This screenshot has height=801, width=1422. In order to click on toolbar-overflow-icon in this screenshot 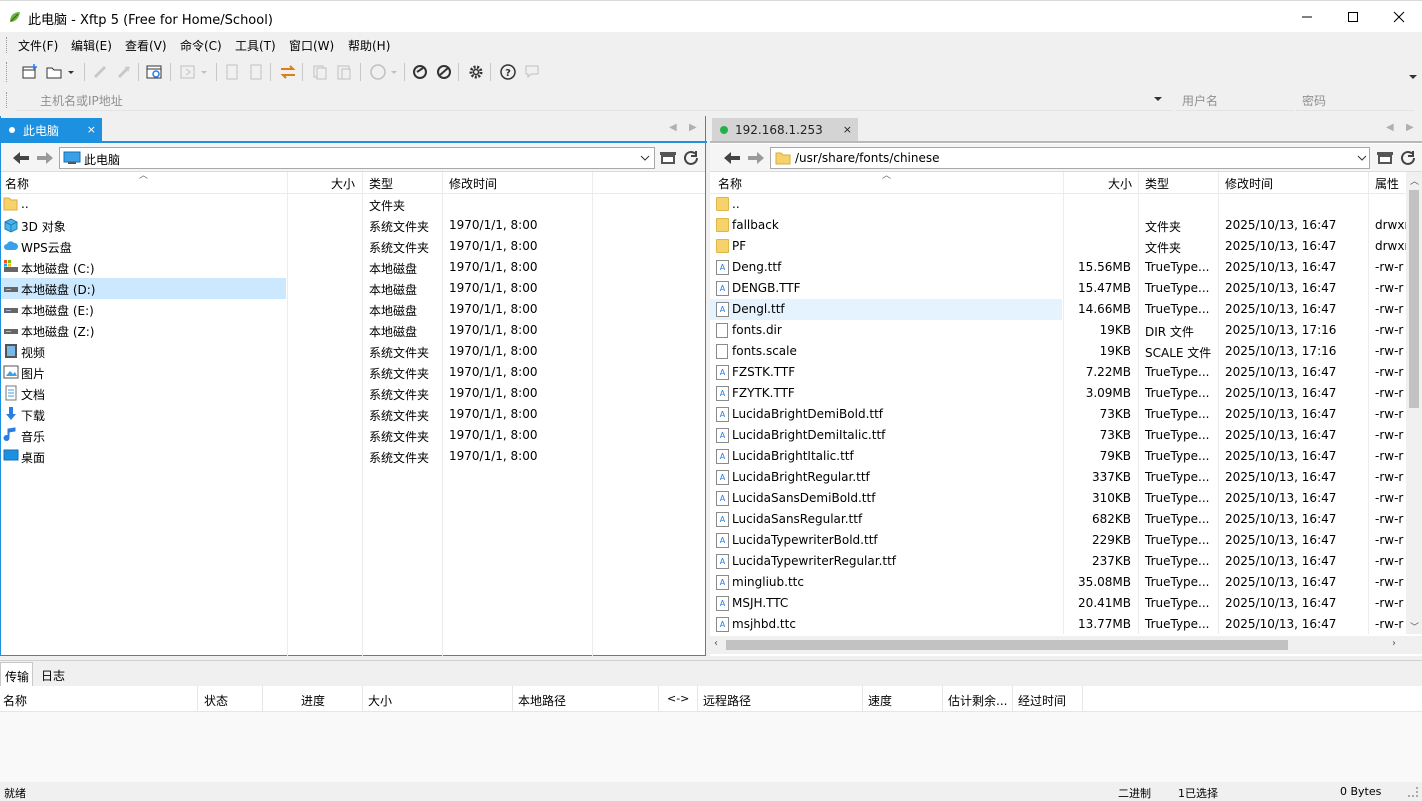, I will do `click(1413, 77)`.